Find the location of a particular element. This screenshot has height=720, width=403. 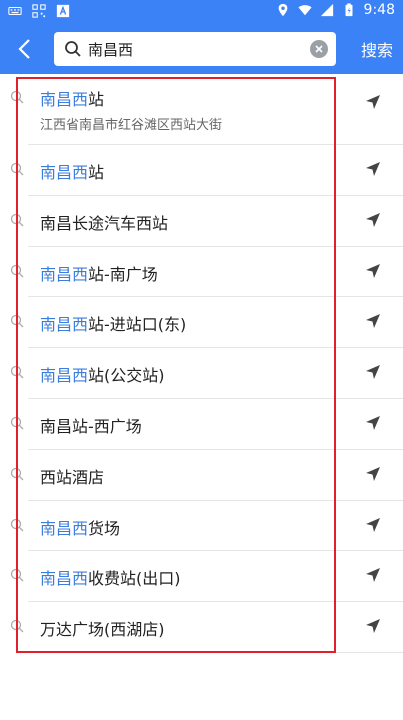

clear-button is located at coordinates (319, 49).